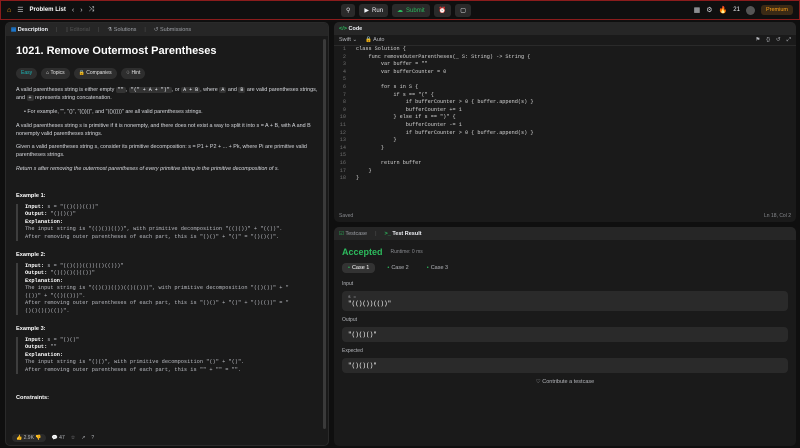 The image size is (800, 448). Describe the element at coordinates (376, 140) in the screenshot. I see `code-text: }` at that location.